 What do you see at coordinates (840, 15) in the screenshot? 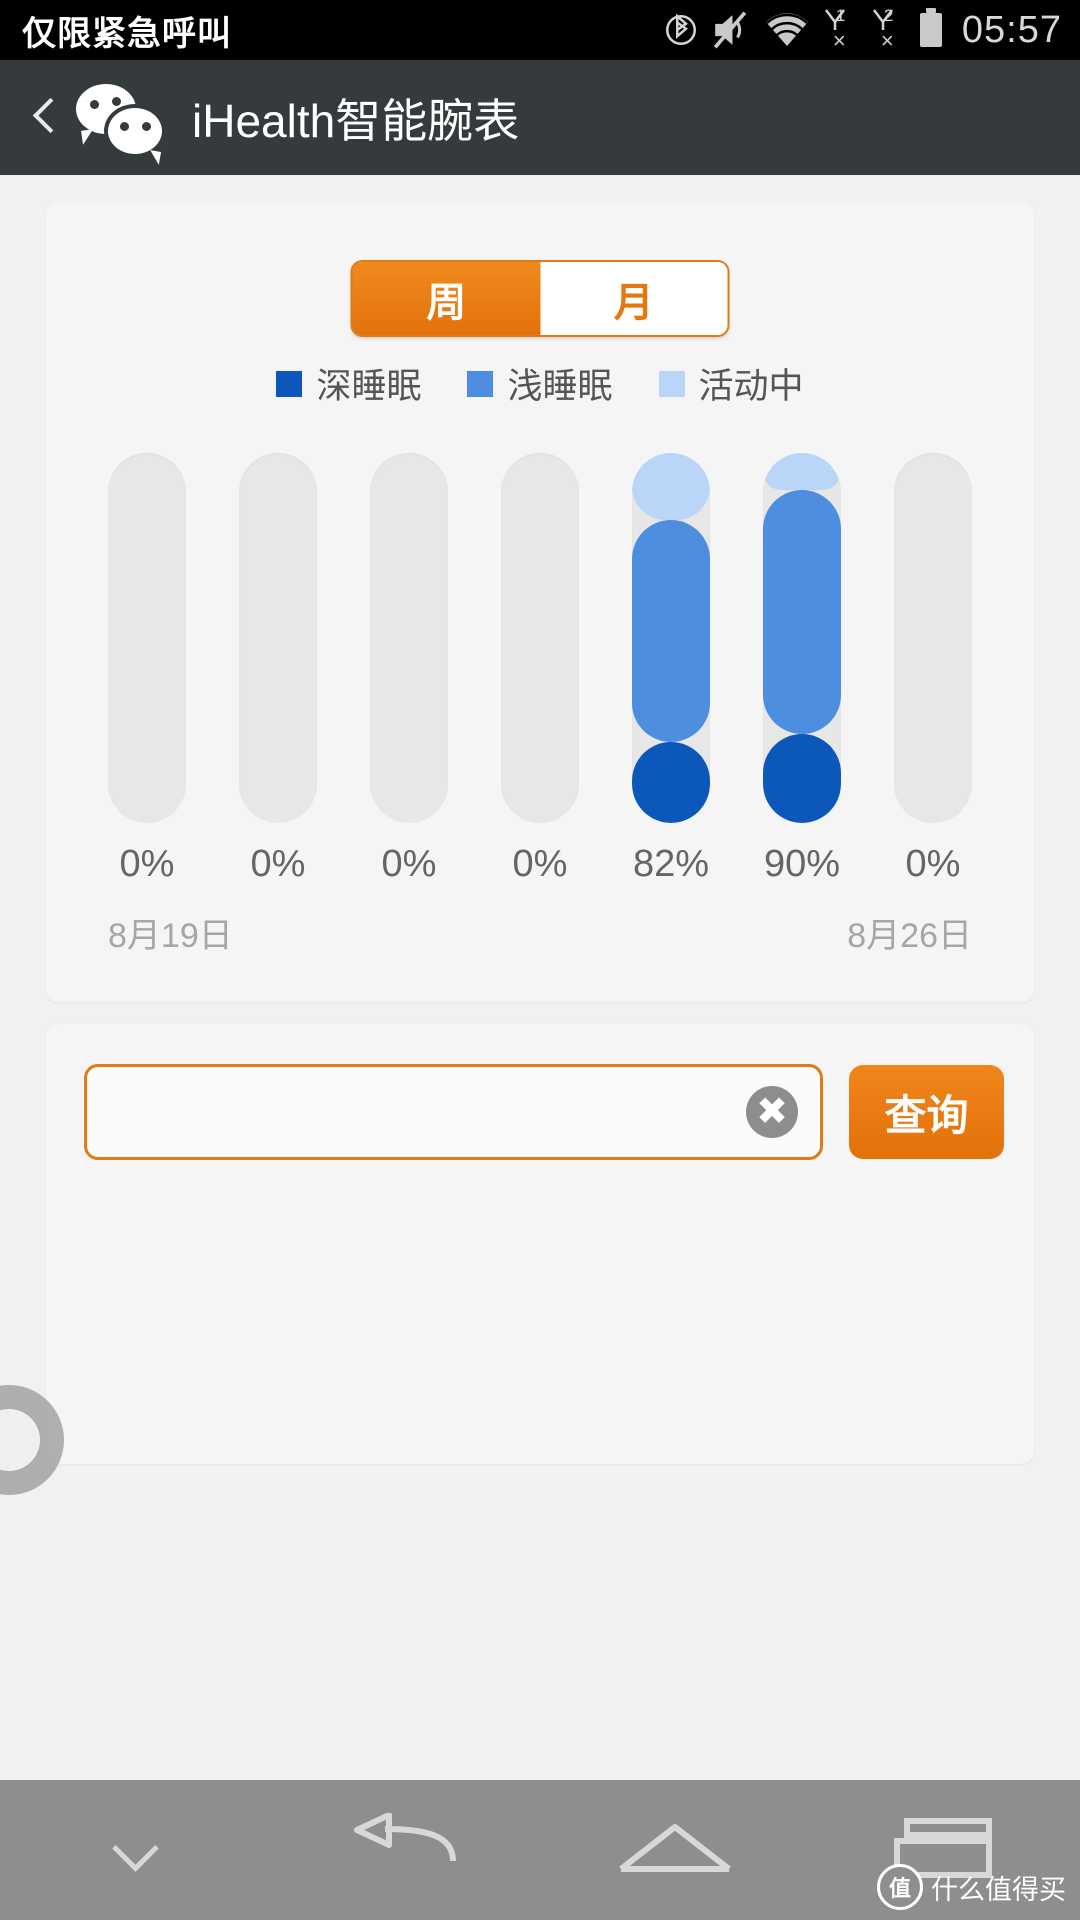
I see `sim1-label: 1` at bounding box center [840, 15].